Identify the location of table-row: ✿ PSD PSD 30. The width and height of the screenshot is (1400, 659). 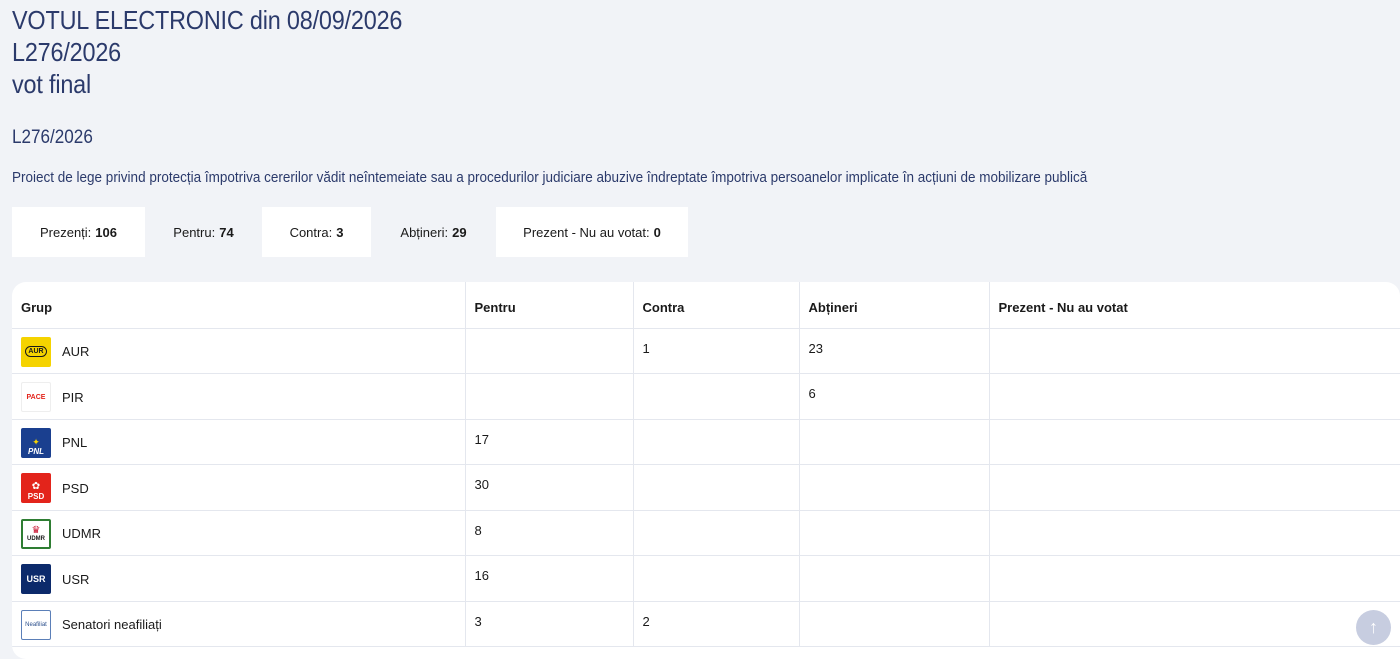
(706, 487).